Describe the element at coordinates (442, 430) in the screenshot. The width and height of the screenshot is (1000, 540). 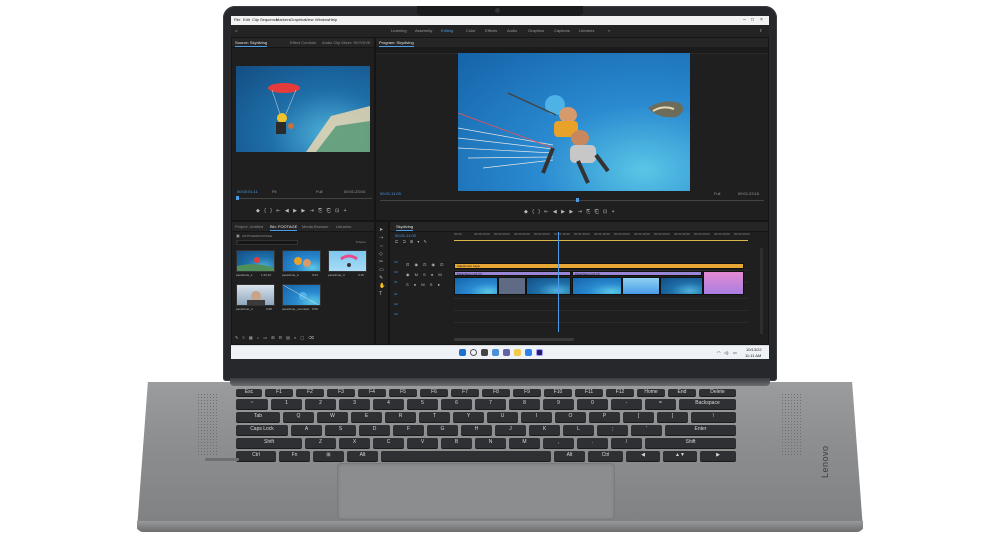
I see `key-g: G` at that location.